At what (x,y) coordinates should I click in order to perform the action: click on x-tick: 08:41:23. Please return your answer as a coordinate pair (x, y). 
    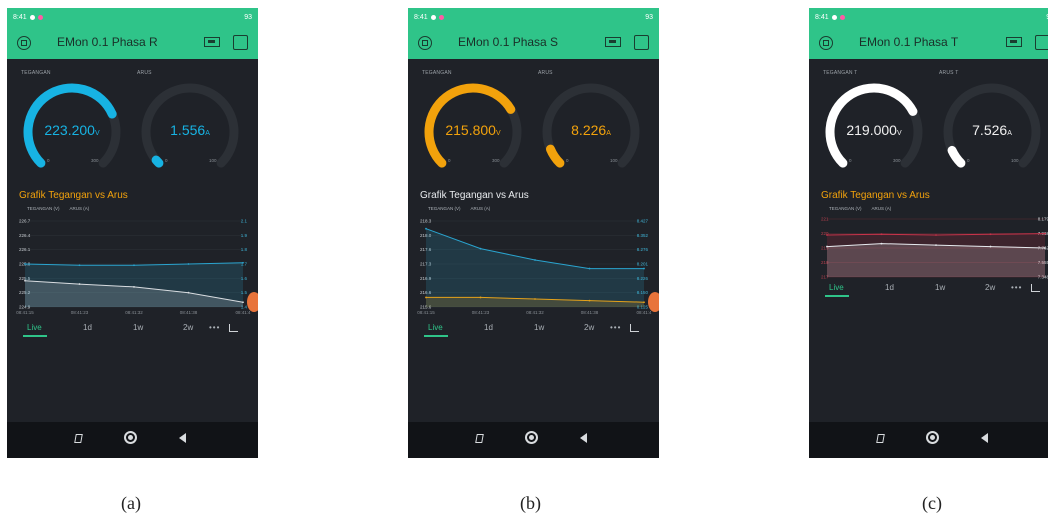
    Looking at the image, I should click on (481, 312).